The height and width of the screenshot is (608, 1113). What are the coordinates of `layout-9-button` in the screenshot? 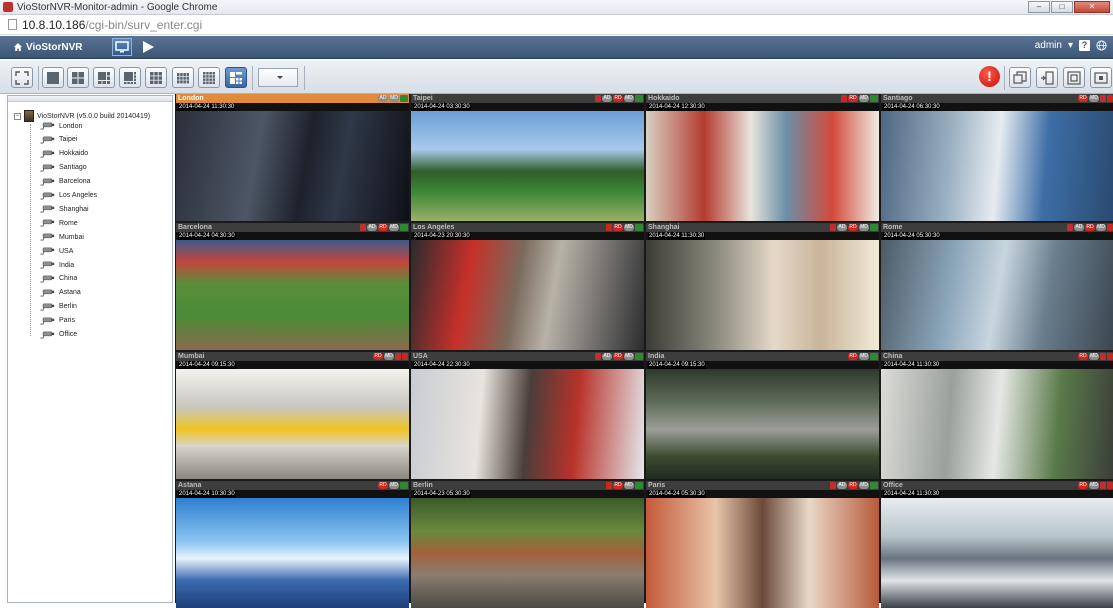 It's located at (156, 77).